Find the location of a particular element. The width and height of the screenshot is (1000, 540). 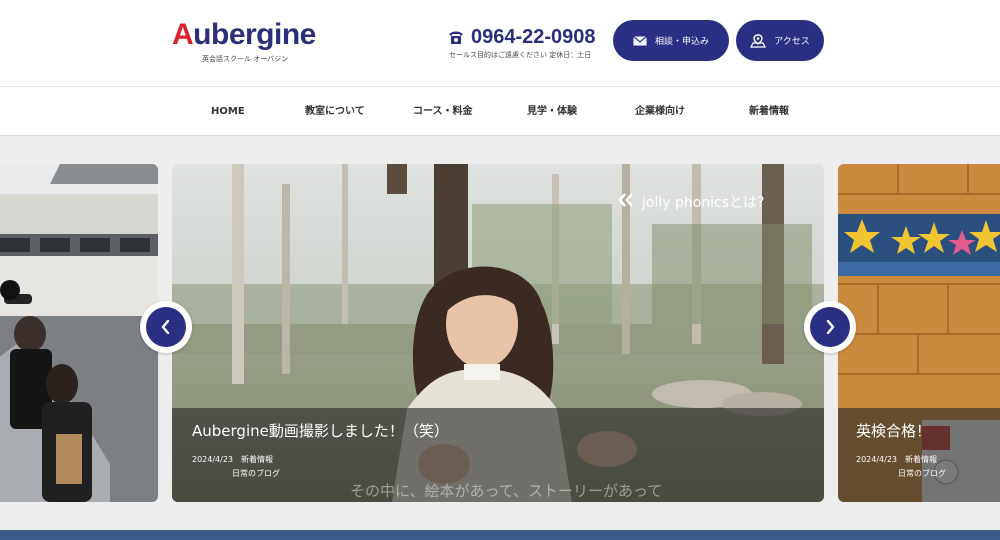

slide-next-caption: 英検合格！ 2024/4/23 新着情報 日常のブログ is located at coordinates (919, 455).